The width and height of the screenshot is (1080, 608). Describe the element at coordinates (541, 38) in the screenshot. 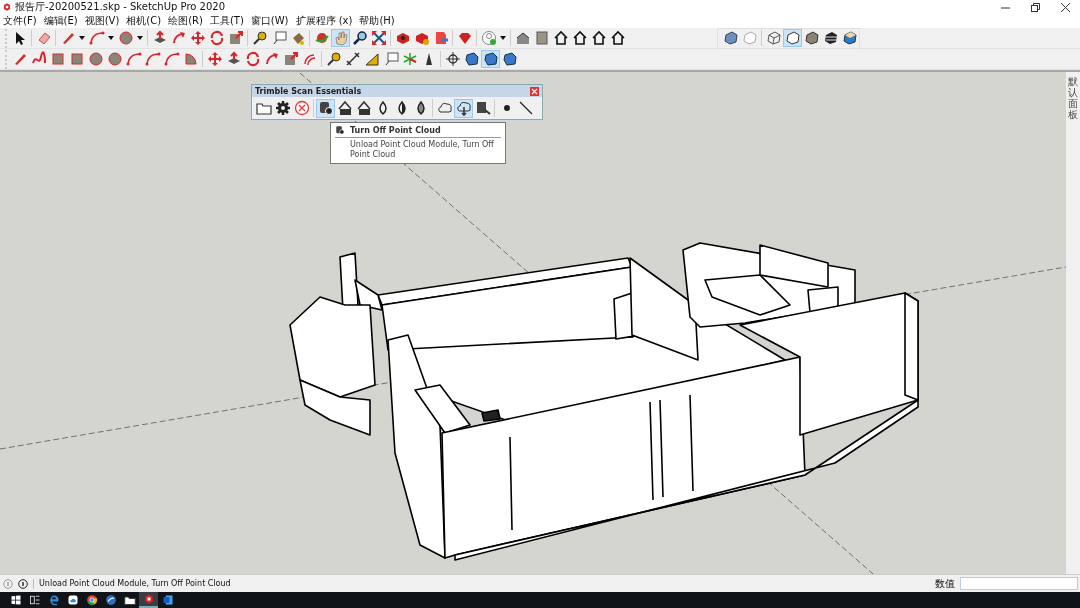

I see `door-panel-icon` at that location.